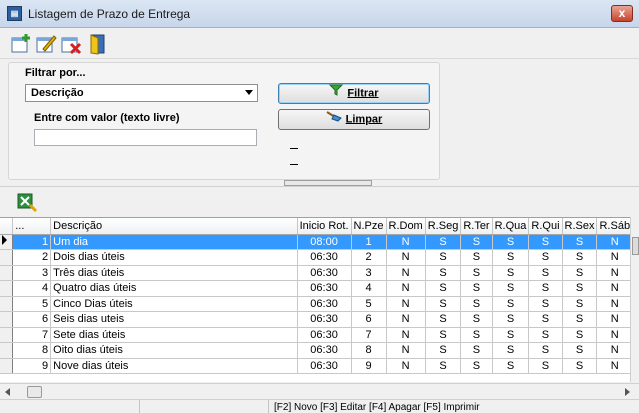 The height and width of the screenshot is (413, 639). What do you see at coordinates (32, 319) in the screenshot?
I see `cell-id: 6` at bounding box center [32, 319].